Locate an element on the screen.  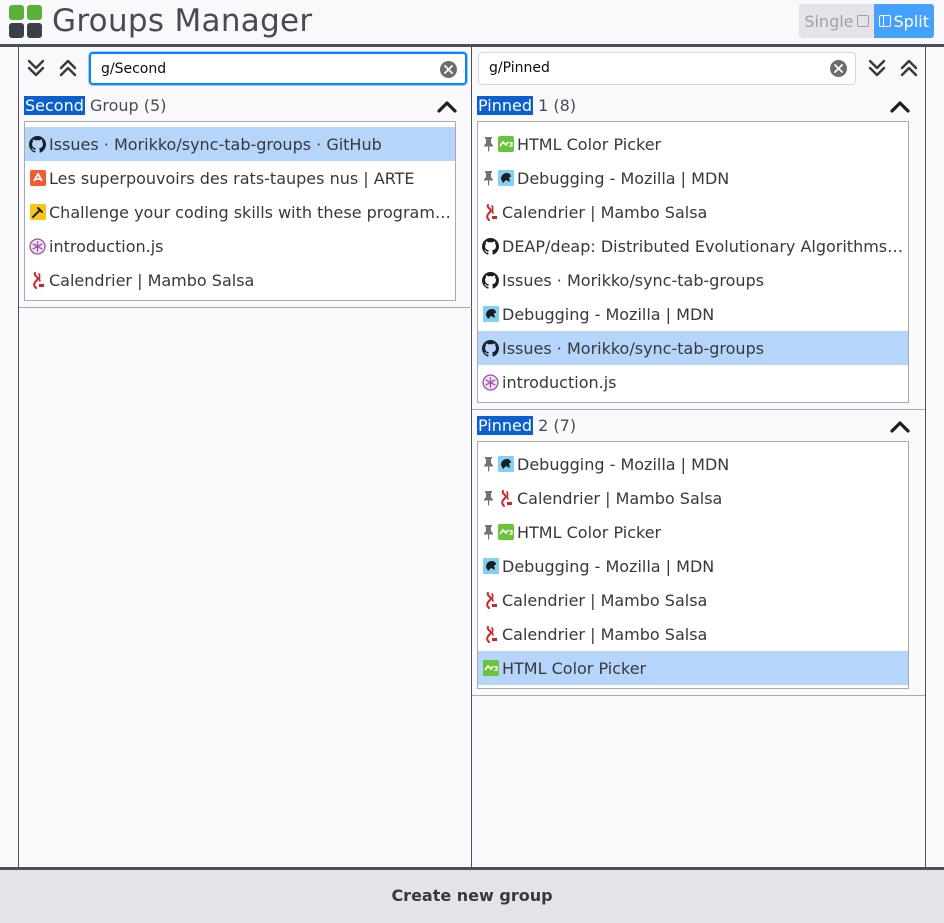
left-search-box is located at coordinates (278, 68).